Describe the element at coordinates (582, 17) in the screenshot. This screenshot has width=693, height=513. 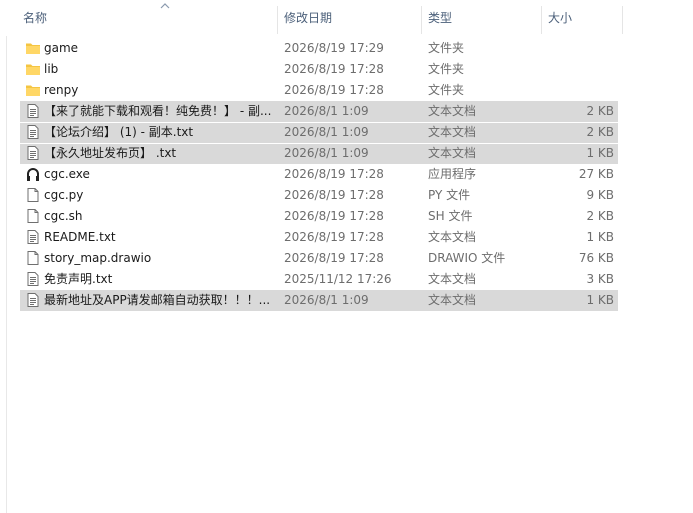
I see `column-header-size: 大小` at that location.